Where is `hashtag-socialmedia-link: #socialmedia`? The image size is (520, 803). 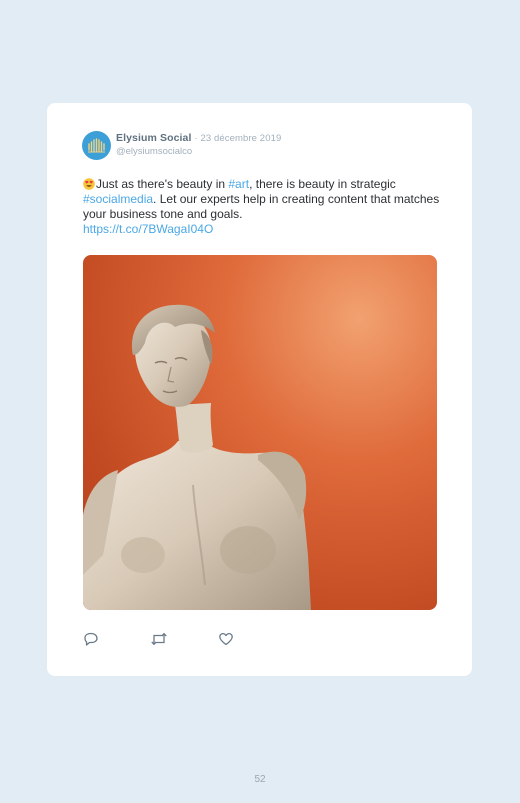
hashtag-socialmedia-link: #socialmedia is located at coordinates (118, 199).